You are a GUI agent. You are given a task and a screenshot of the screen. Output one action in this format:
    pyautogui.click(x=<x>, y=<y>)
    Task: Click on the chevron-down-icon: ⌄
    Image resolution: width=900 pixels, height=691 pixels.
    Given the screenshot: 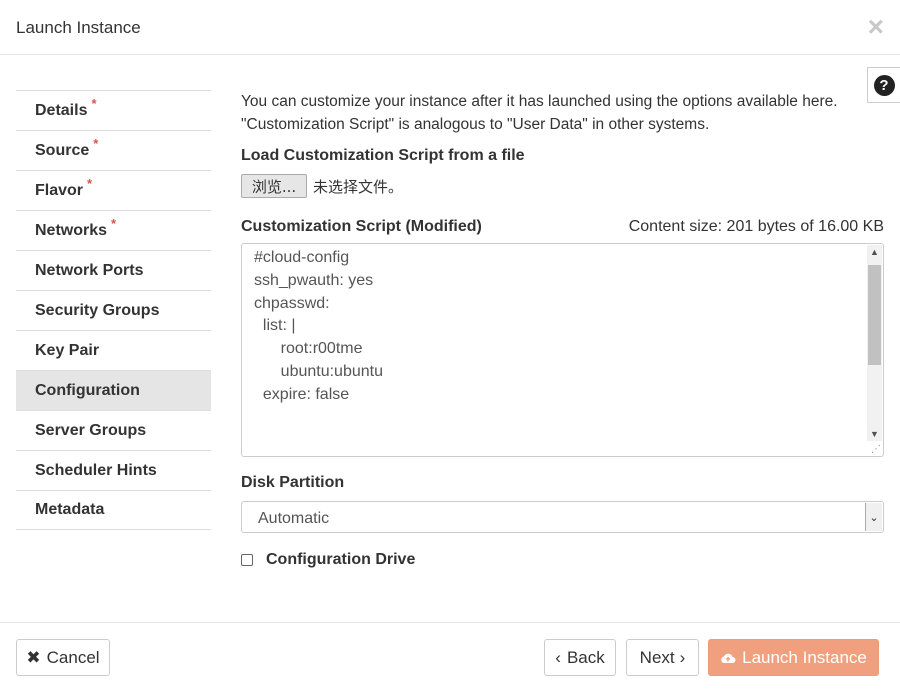 What is the action you would take?
    pyautogui.click(x=873, y=517)
    